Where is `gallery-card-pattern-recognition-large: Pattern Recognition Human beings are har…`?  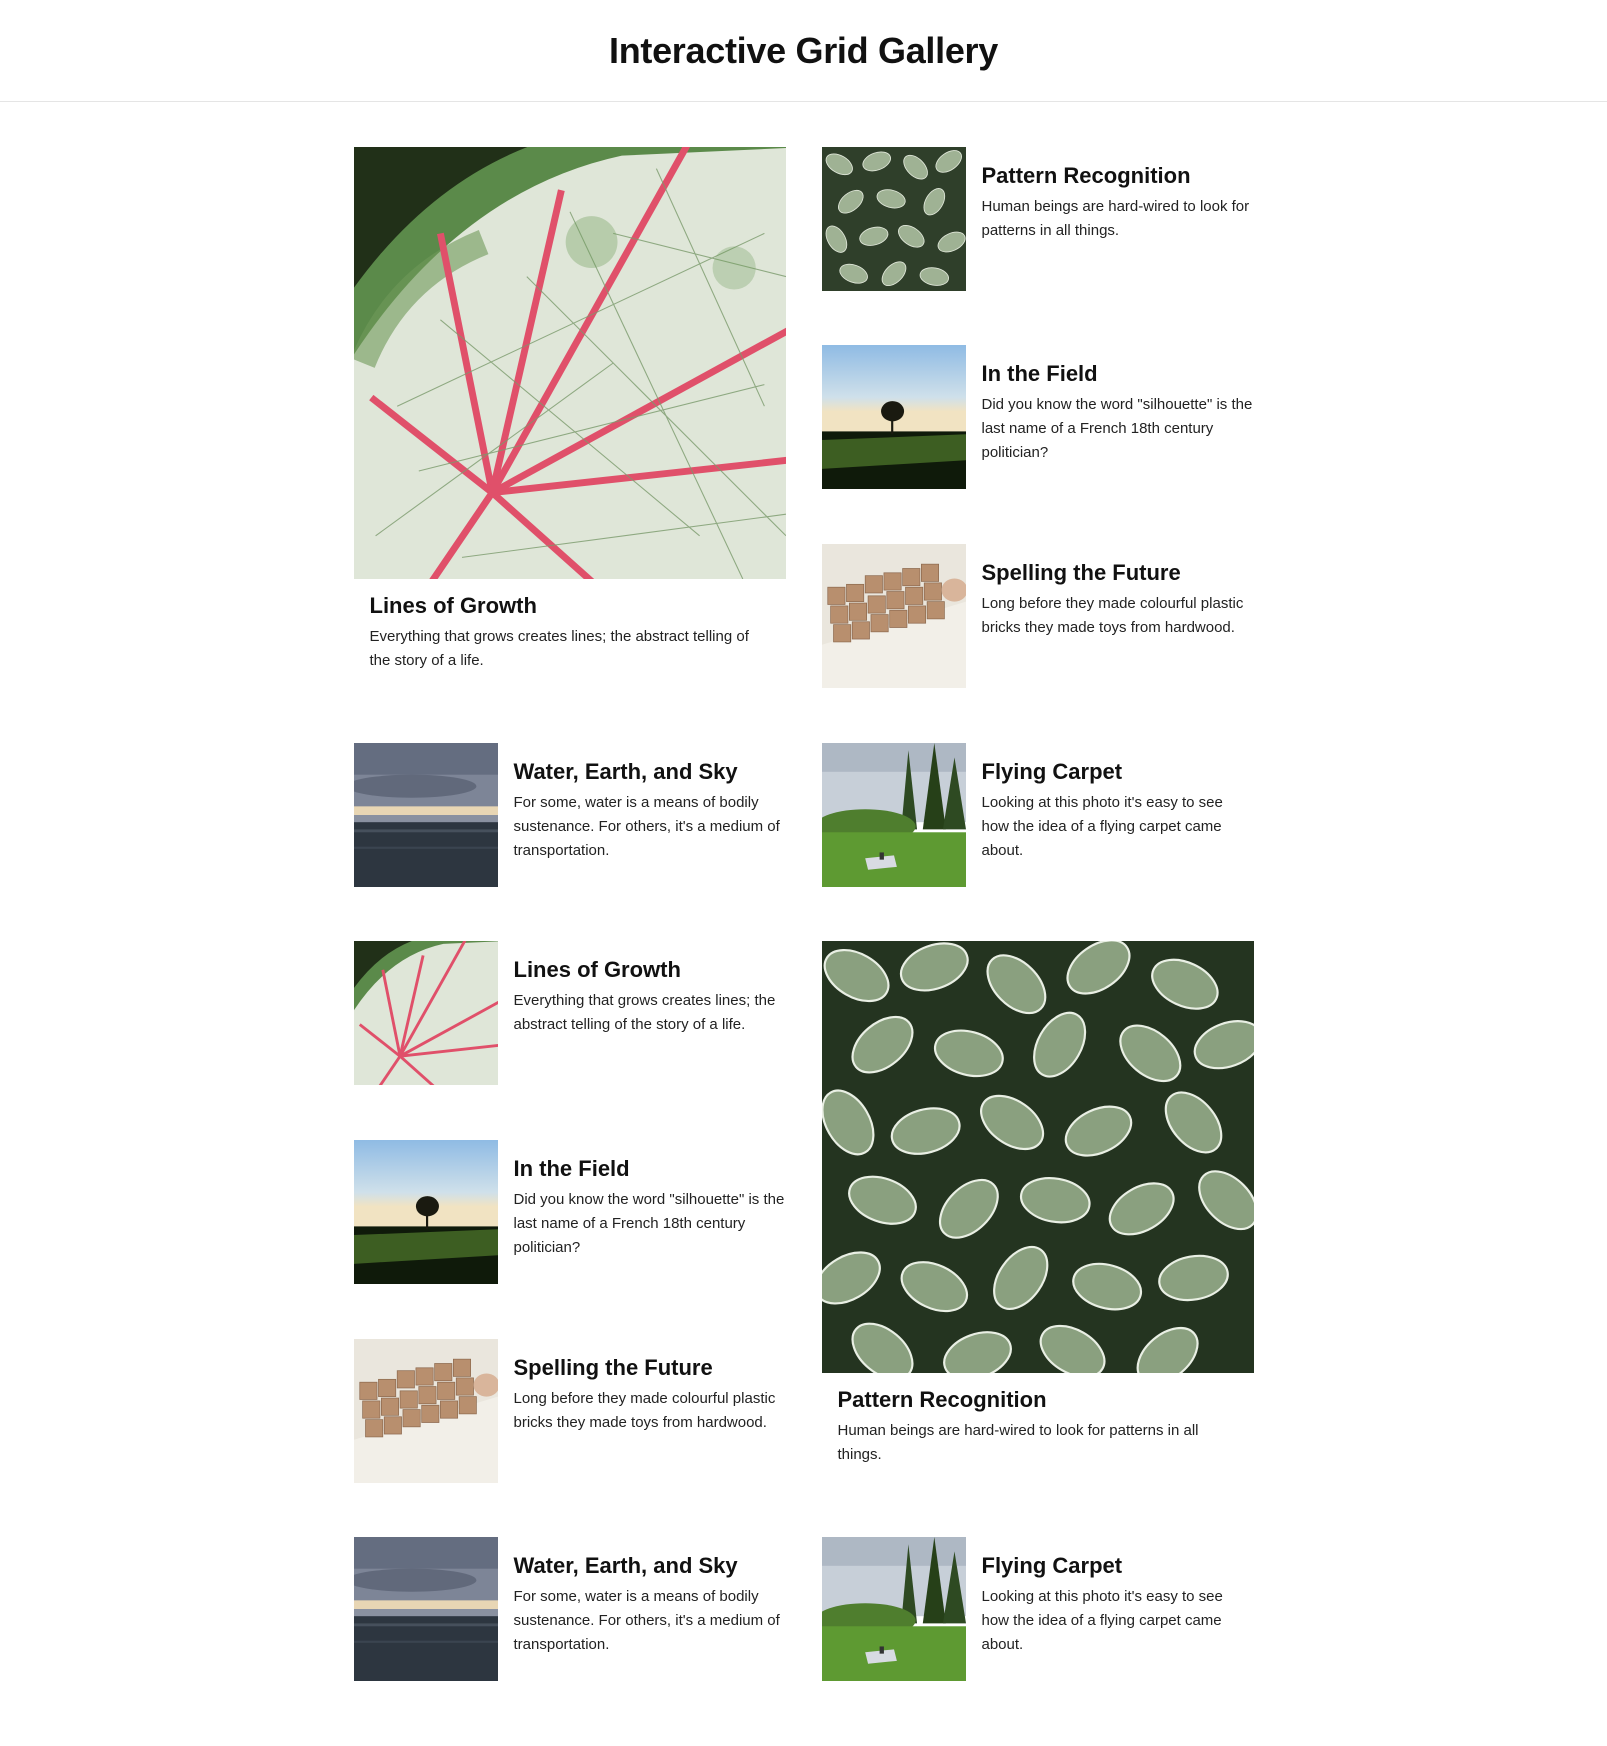
gallery-card-pattern-recognition-large: Pattern Recognition Human beings are har… is located at coordinates (1037, 1204).